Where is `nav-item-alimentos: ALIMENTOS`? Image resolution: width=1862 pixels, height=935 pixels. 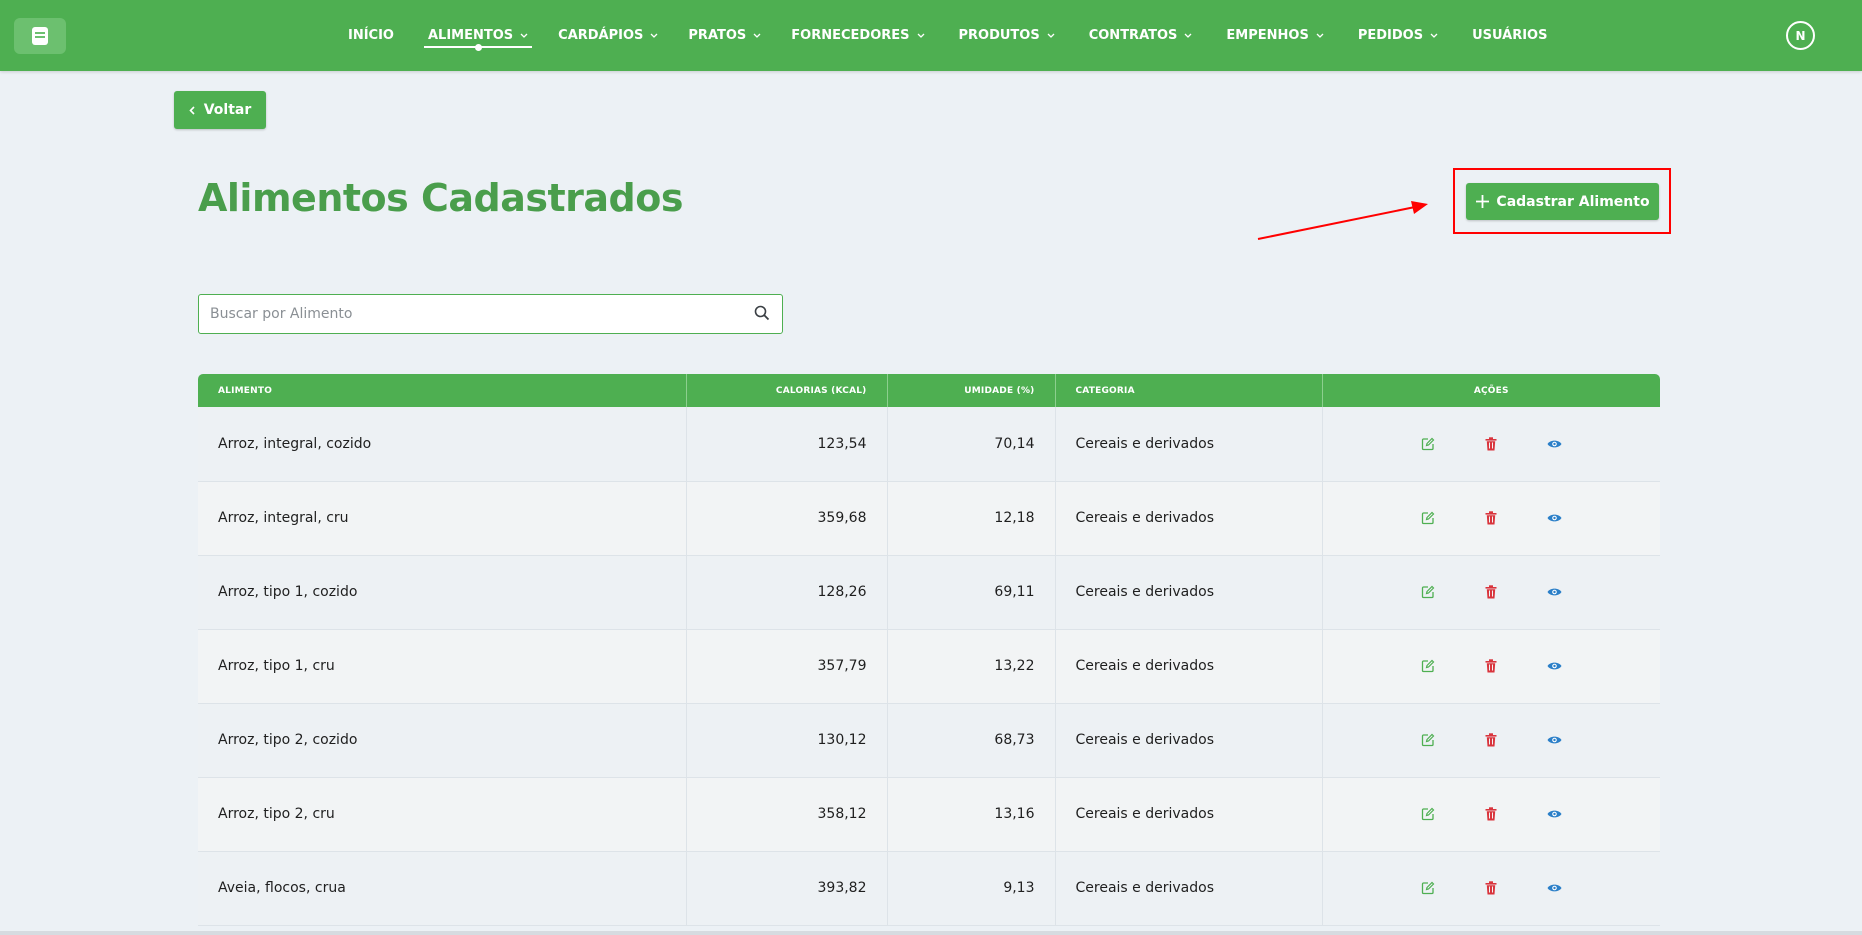
nav-item-alimentos: ALIMENTOS is located at coordinates (478, 35).